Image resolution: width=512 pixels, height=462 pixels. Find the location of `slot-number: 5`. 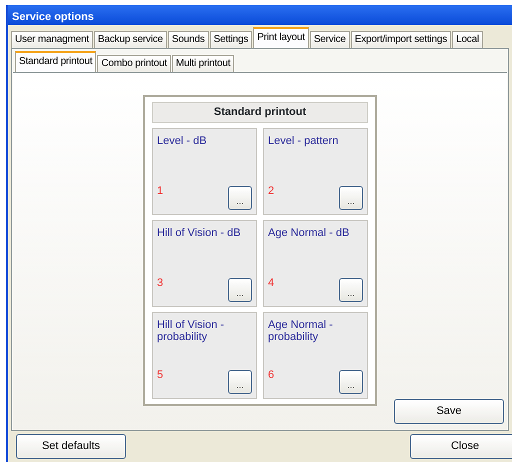

slot-number: 5 is located at coordinates (160, 375).